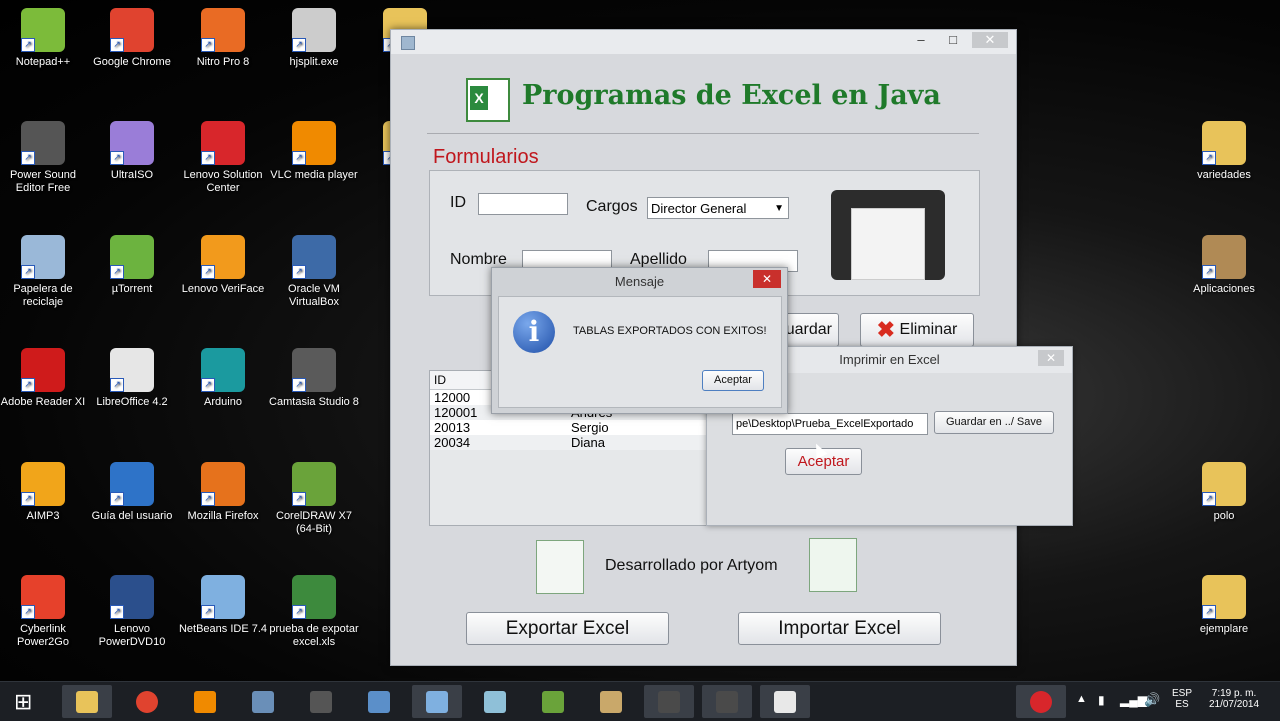  Describe the element at coordinates (1051, 358) in the screenshot. I see `imprimir-close-button: ✕` at that location.